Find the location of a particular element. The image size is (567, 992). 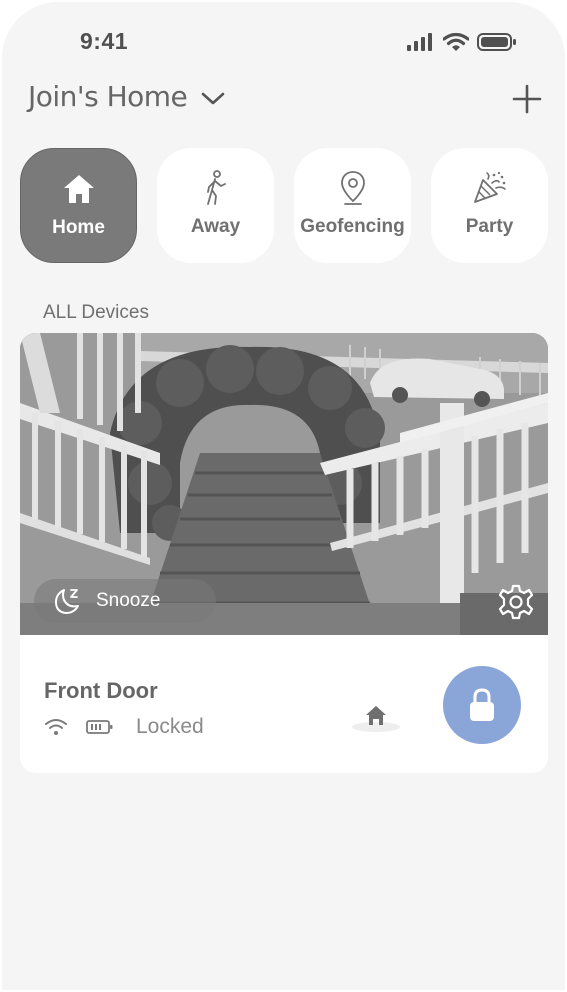

mode-home-label: Home is located at coordinates (78, 227).